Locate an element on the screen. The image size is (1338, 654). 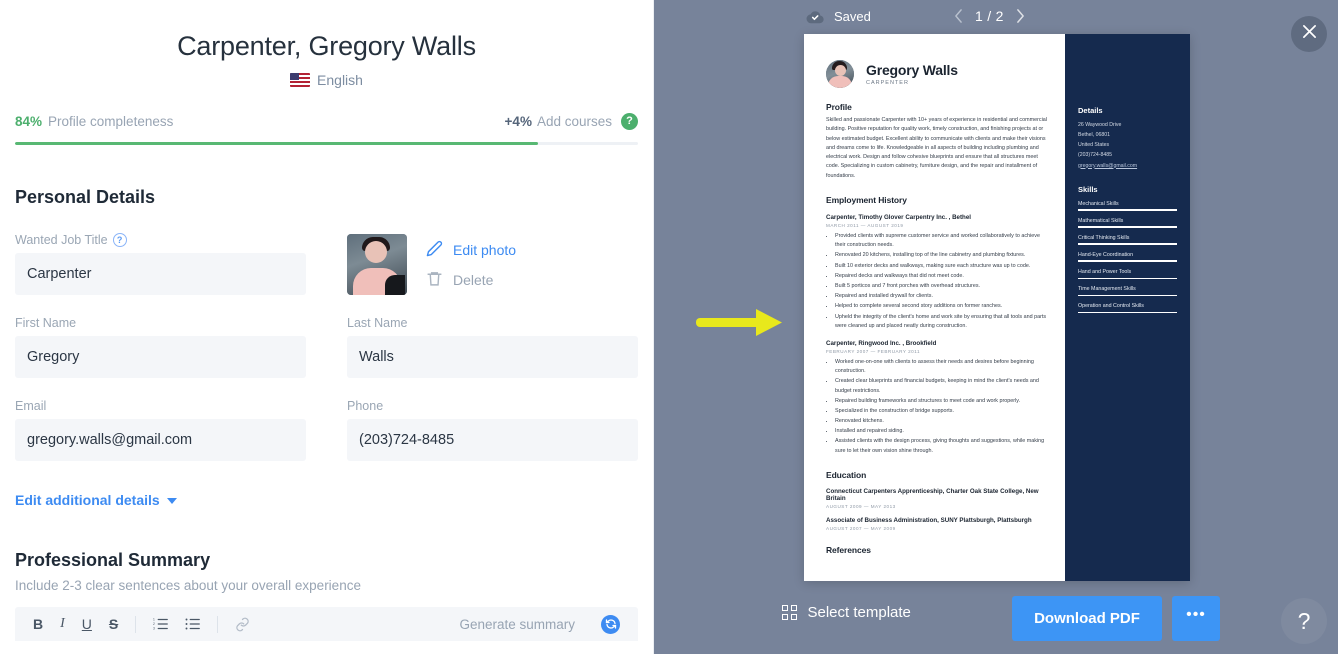
resume-role: CARPENTER is located at coordinates (887, 83).